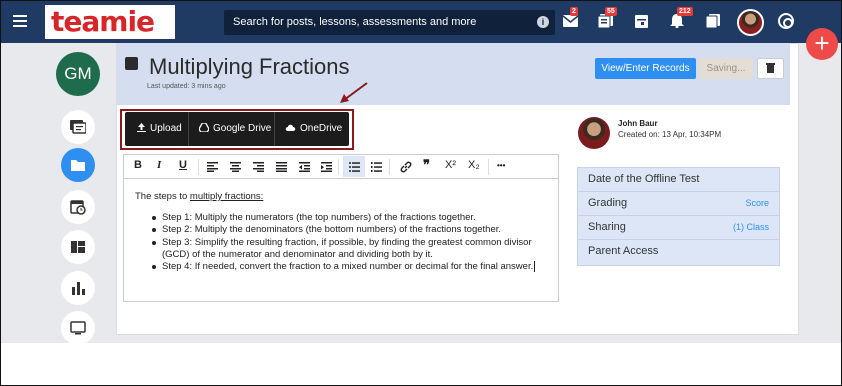 This screenshot has width=842, height=386. What do you see at coordinates (623, 251) in the screenshot?
I see `row-label: Parent Access` at bounding box center [623, 251].